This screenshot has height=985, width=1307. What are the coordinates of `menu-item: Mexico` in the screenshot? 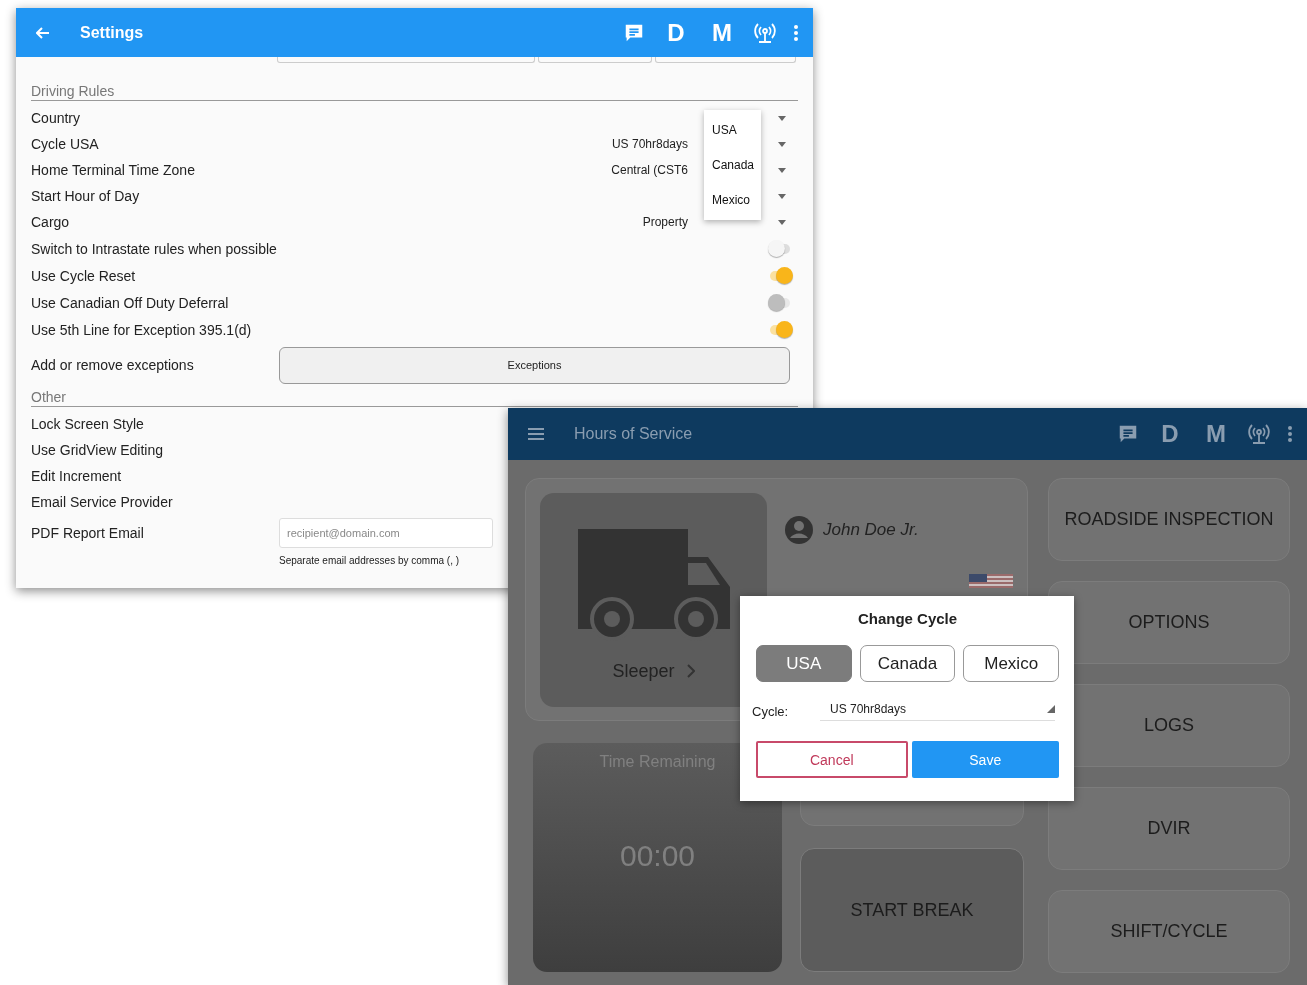 It's located at (736, 200).